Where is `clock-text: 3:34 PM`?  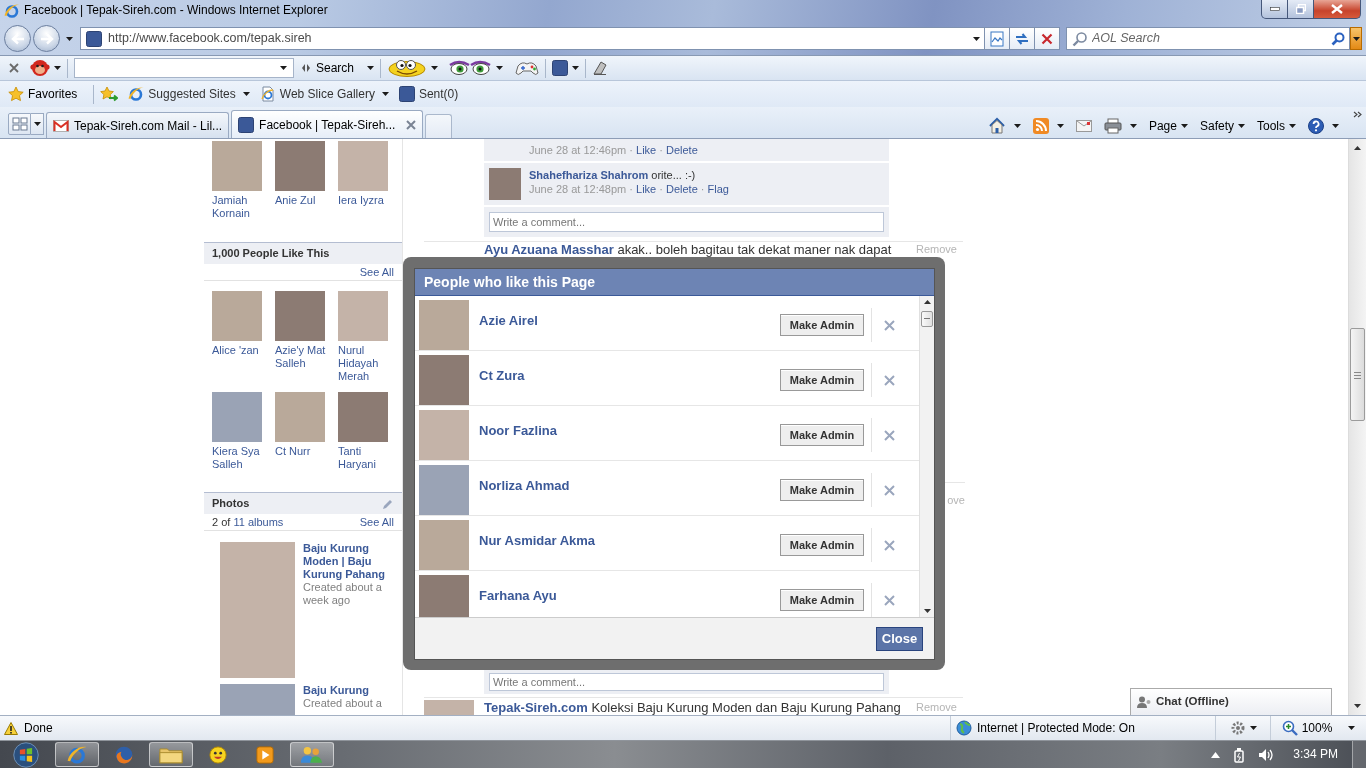 clock-text: 3:34 PM is located at coordinates (1315, 754).